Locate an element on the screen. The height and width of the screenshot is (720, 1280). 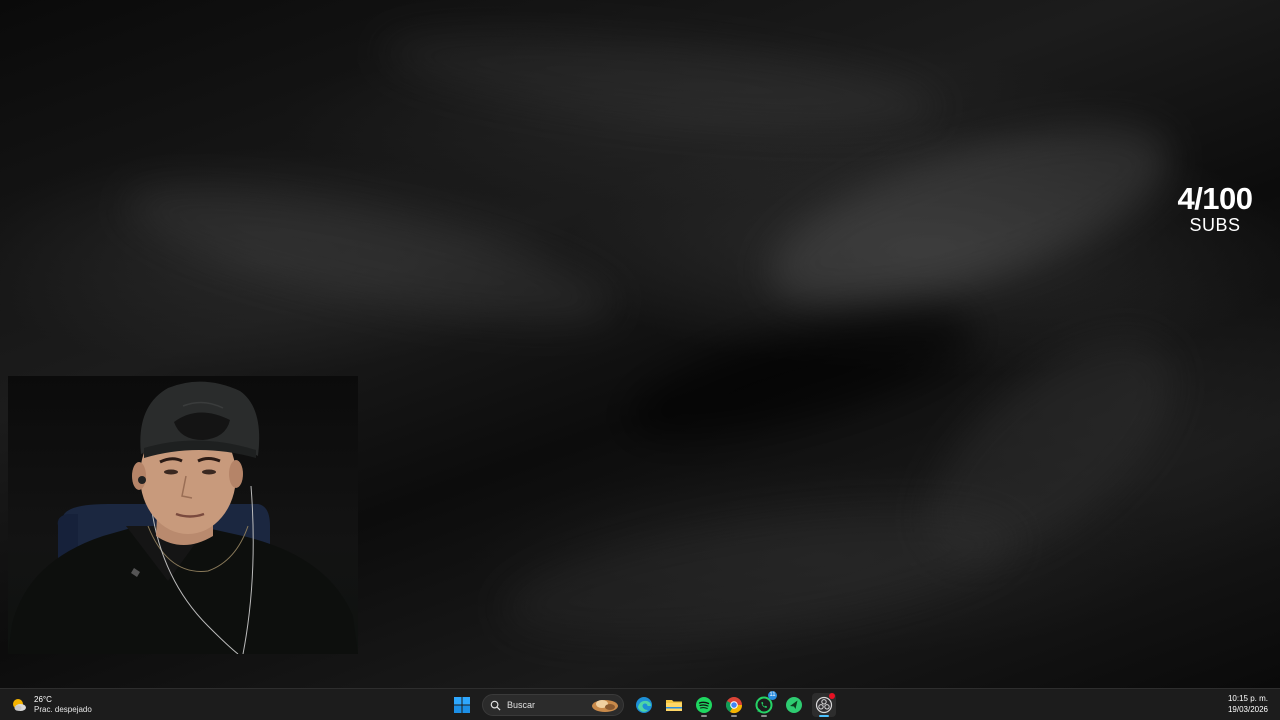
taskbar-app-whatsapp: 11 is located at coordinates (764, 704).